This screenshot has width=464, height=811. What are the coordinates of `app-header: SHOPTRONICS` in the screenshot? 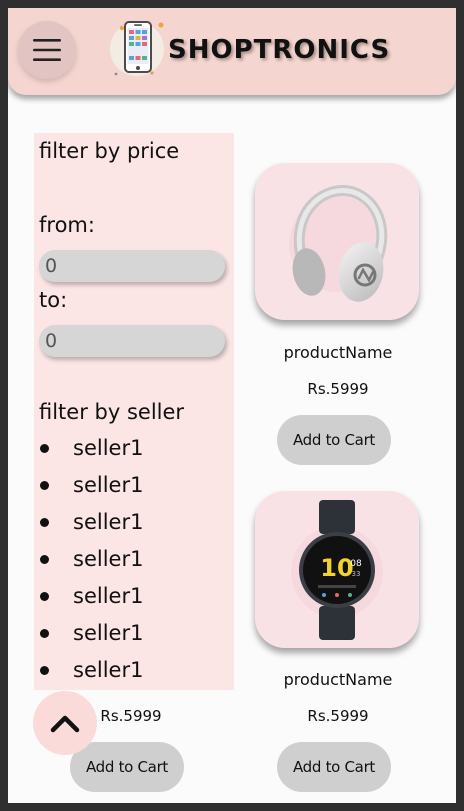 It's located at (232, 51).